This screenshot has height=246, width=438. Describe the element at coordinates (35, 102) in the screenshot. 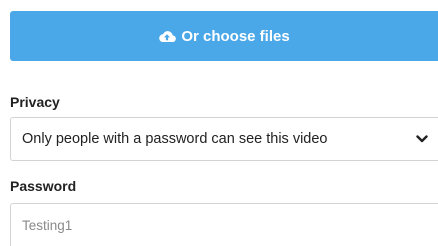

I see `privacy-label: Privacy` at that location.